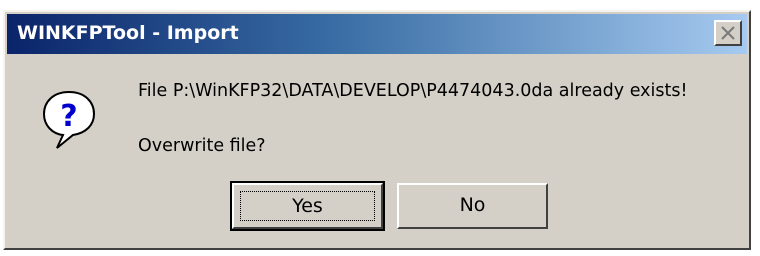  What do you see at coordinates (128, 33) in the screenshot?
I see `window-title: WINKFPTool - Import` at bounding box center [128, 33].